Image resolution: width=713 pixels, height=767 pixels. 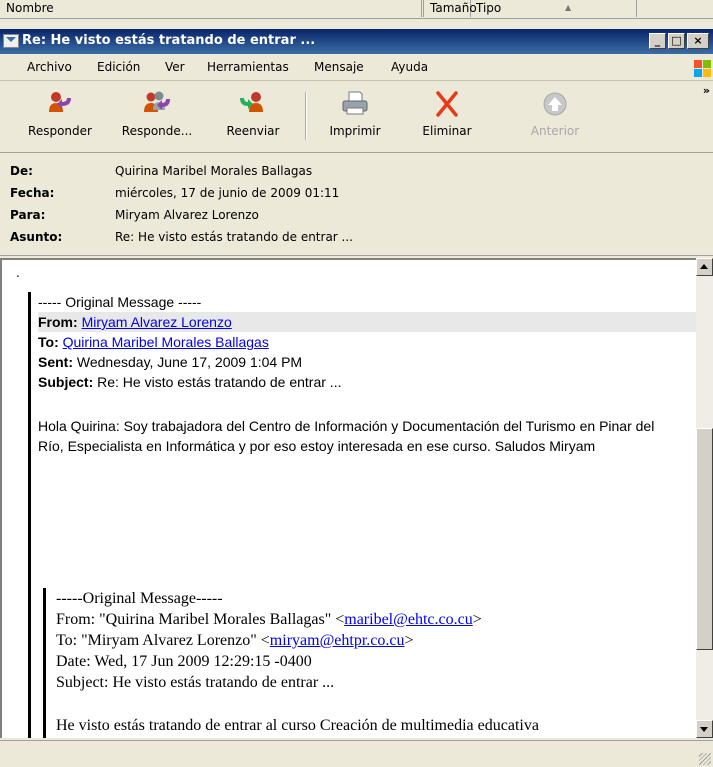 I want to click on forward-label: Reenviar, so click(x=253, y=131).